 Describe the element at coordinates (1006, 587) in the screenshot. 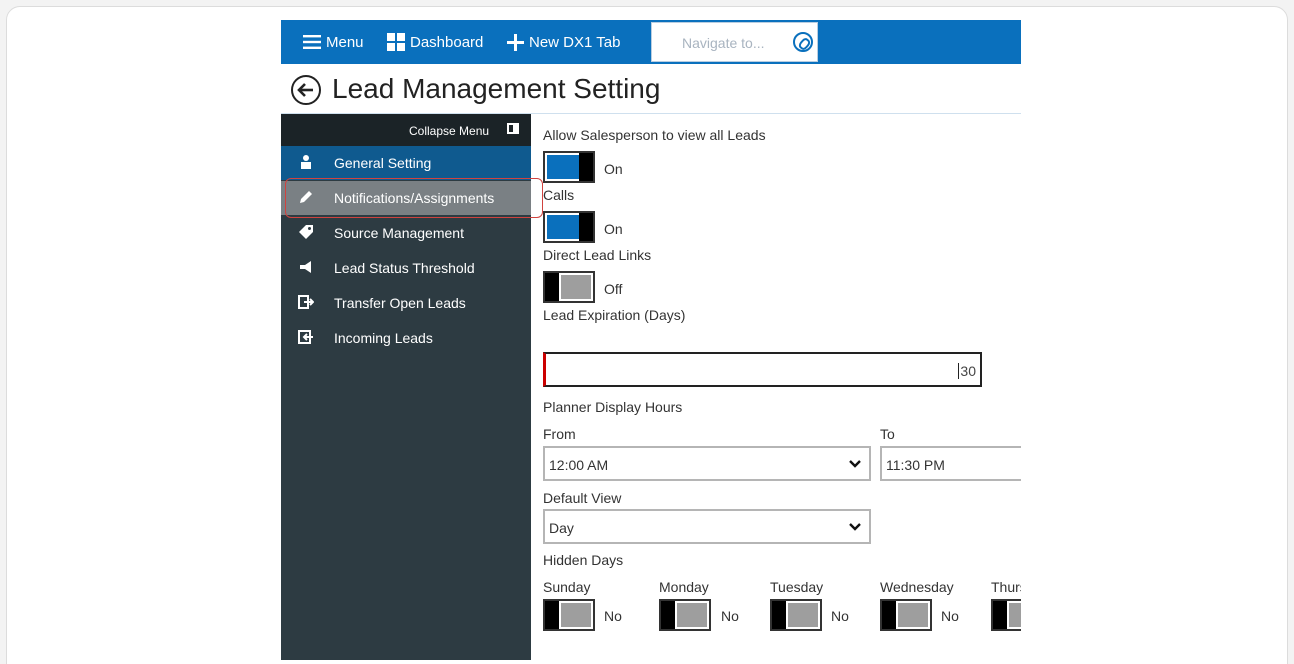

I see `day-label-thursday: Thursday` at that location.